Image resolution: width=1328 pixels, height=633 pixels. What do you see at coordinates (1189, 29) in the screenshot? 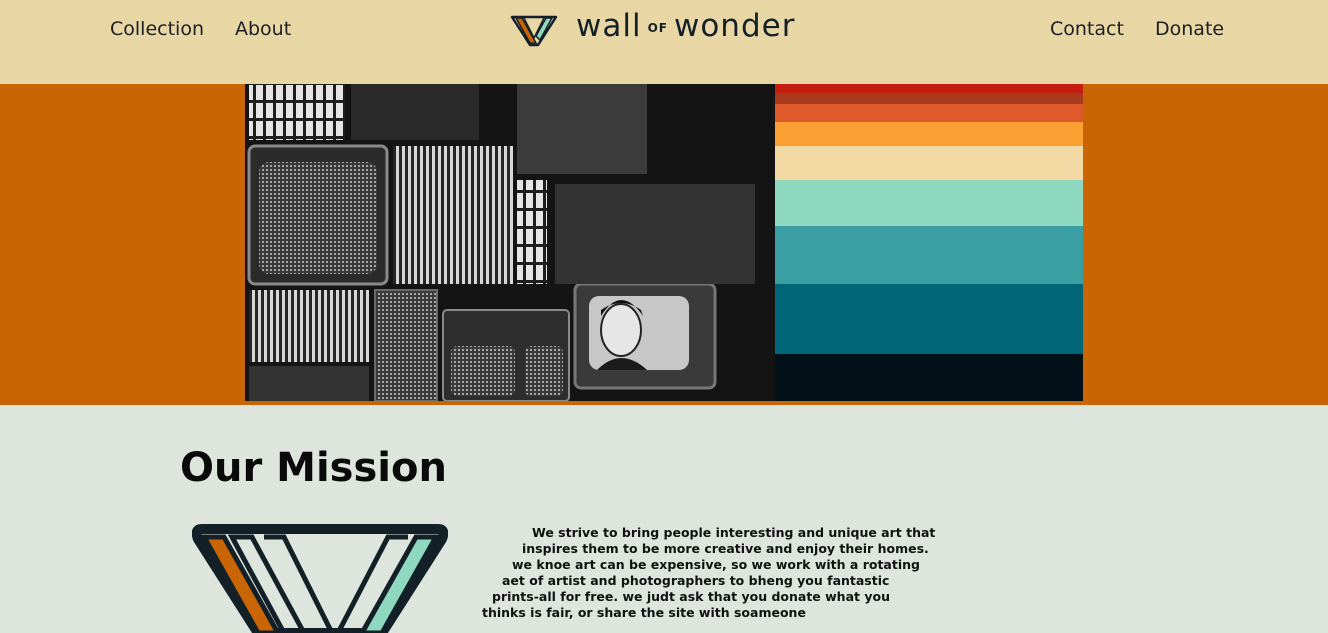
I see `nav-donate-link: Donate` at bounding box center [1189, 29].